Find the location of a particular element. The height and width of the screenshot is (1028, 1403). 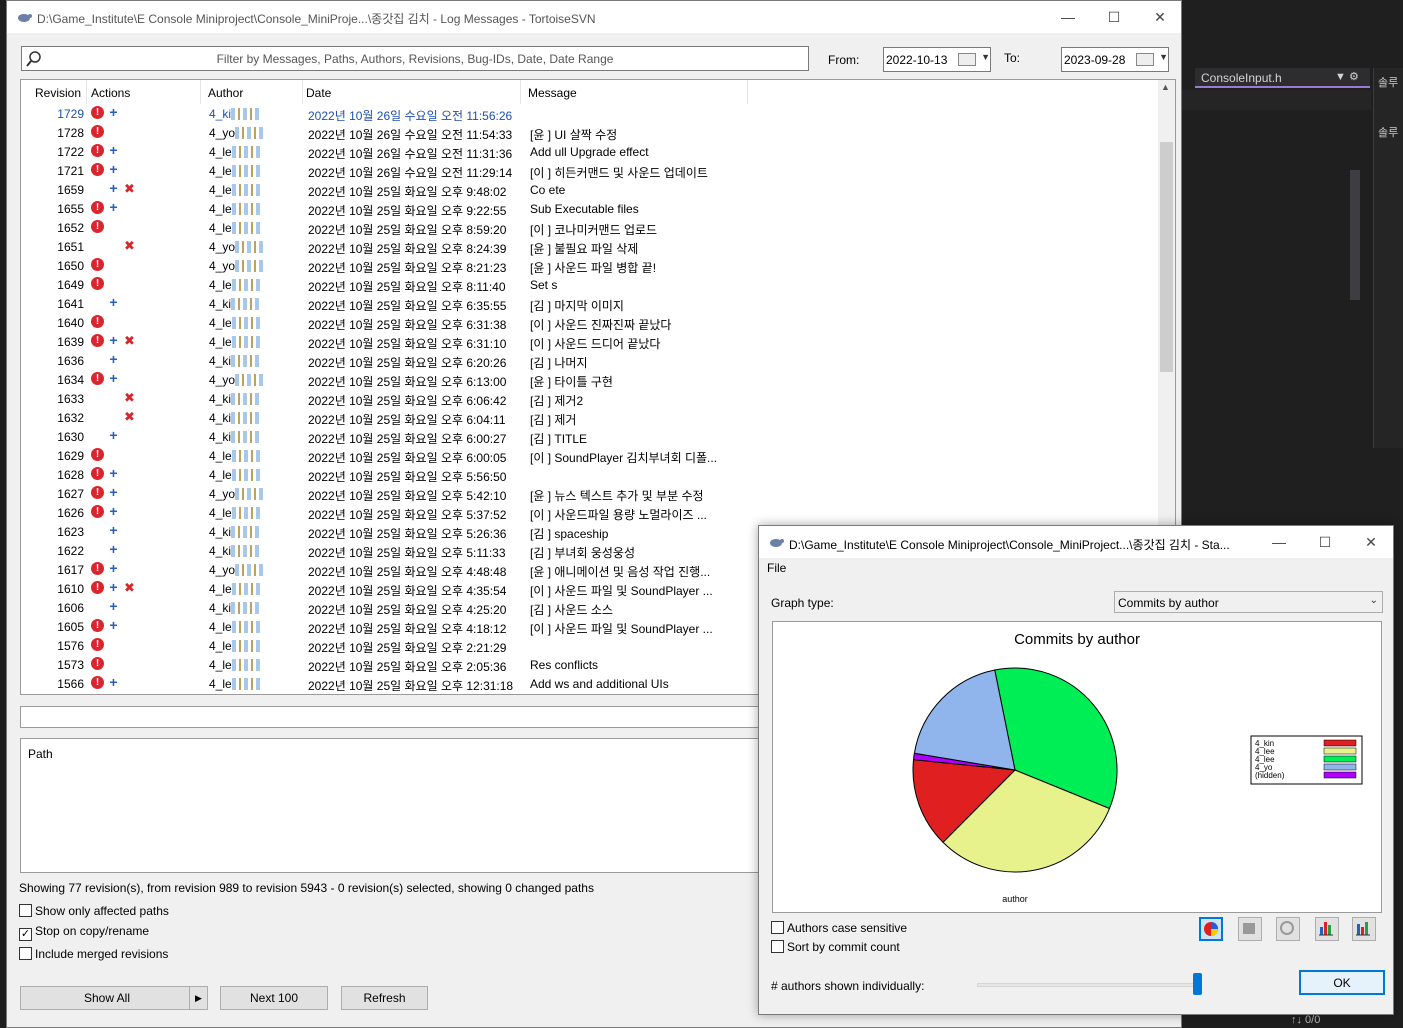

refresh-button: Refresh is located at coordinates (384, 998).